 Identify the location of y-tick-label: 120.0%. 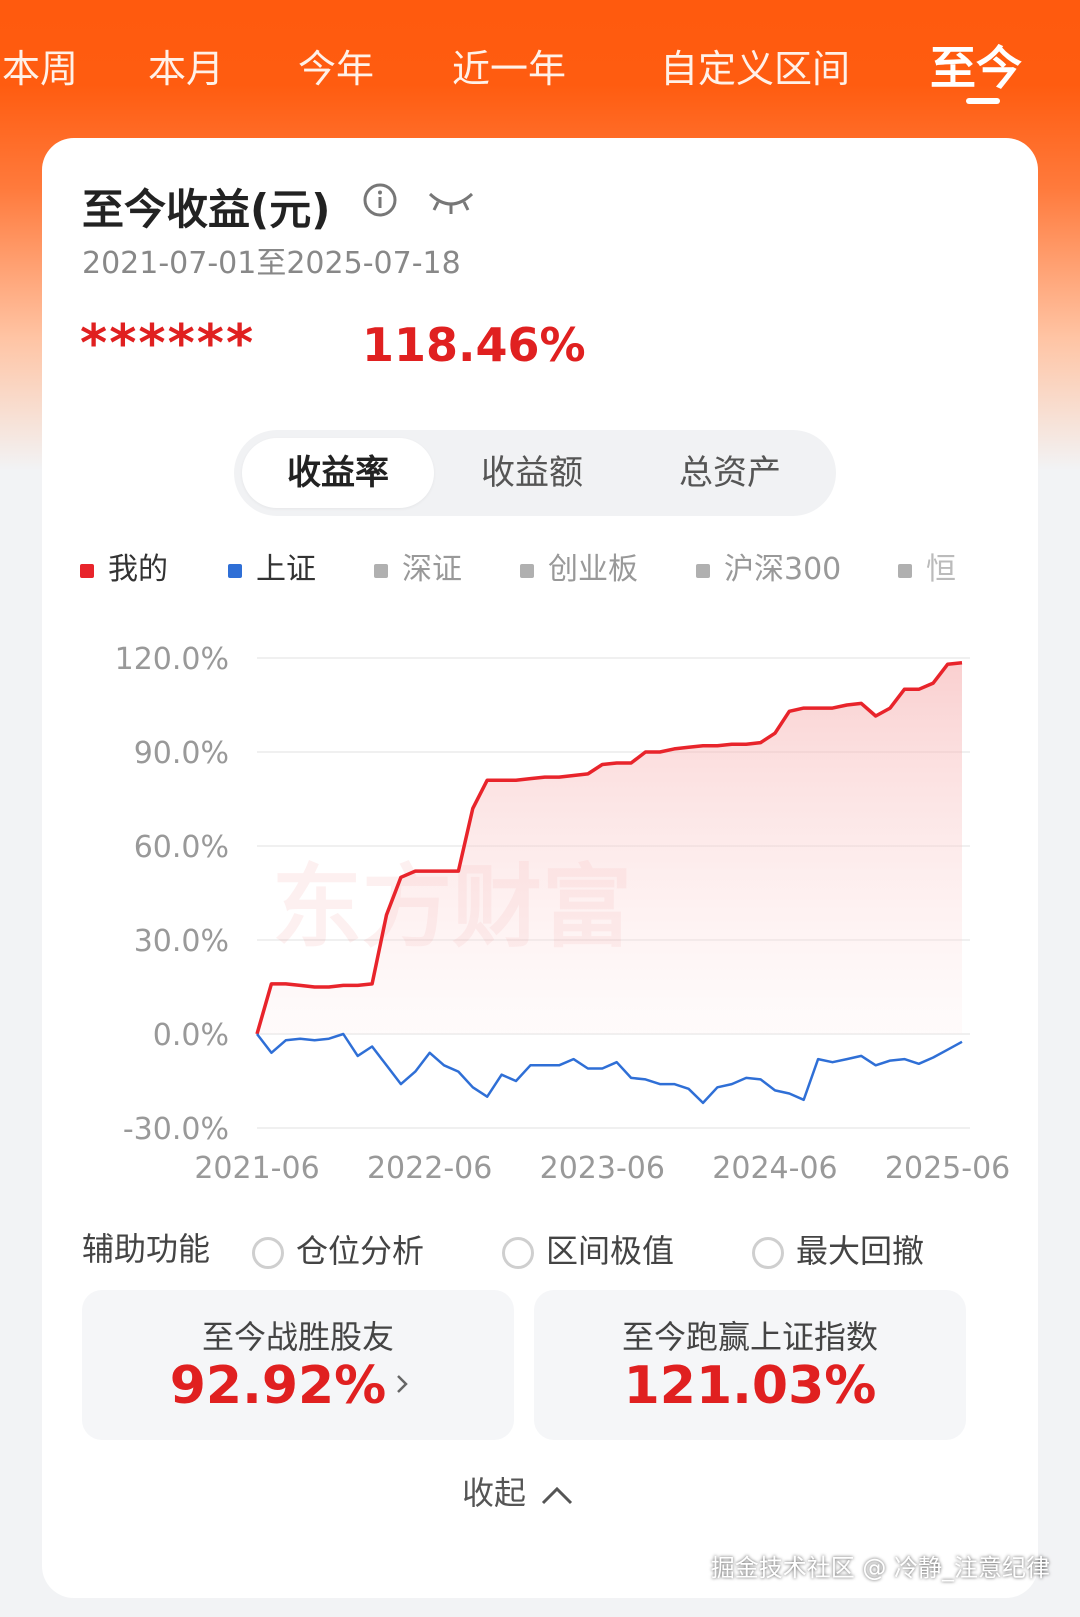
(172, 659).